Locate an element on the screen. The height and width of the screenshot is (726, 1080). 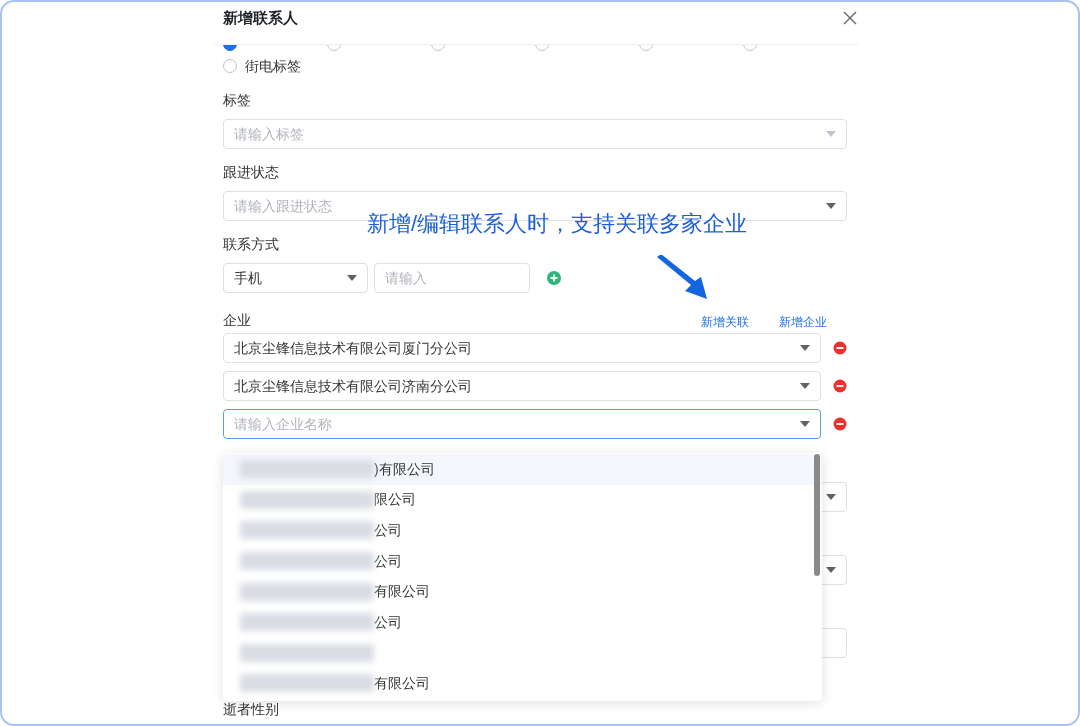
radio-label: 街电标签 is located at coordinates (273, 66).